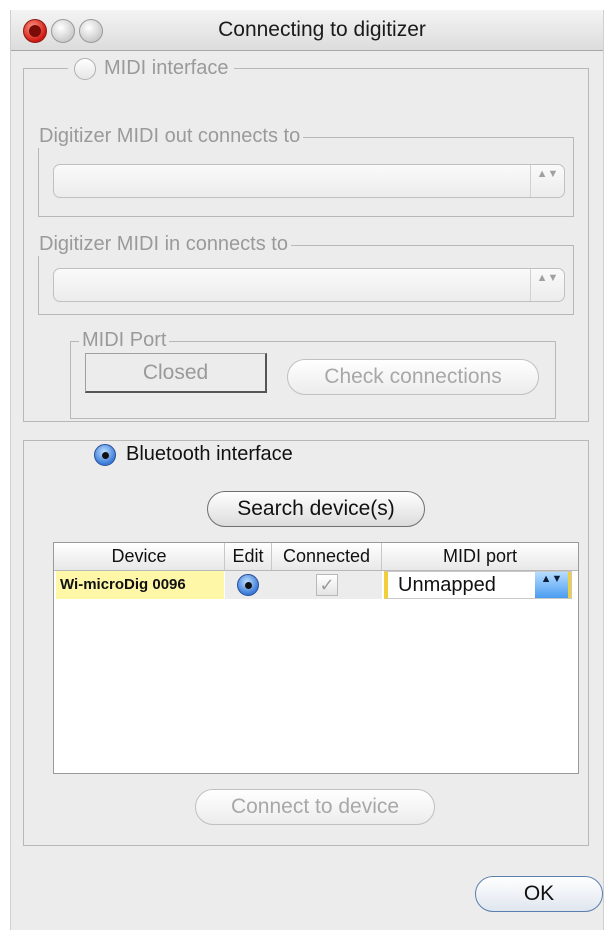  Describe the element at coordinates (447, 585) in the screenshot. I see `midi-port-value: Unmapped` at that location.